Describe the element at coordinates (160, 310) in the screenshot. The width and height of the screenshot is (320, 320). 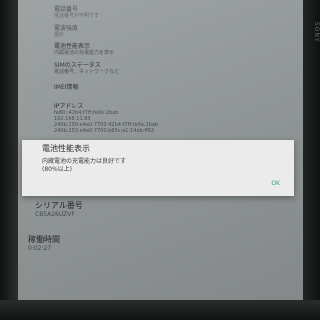
I see `device-bezel-bottom` at that location.